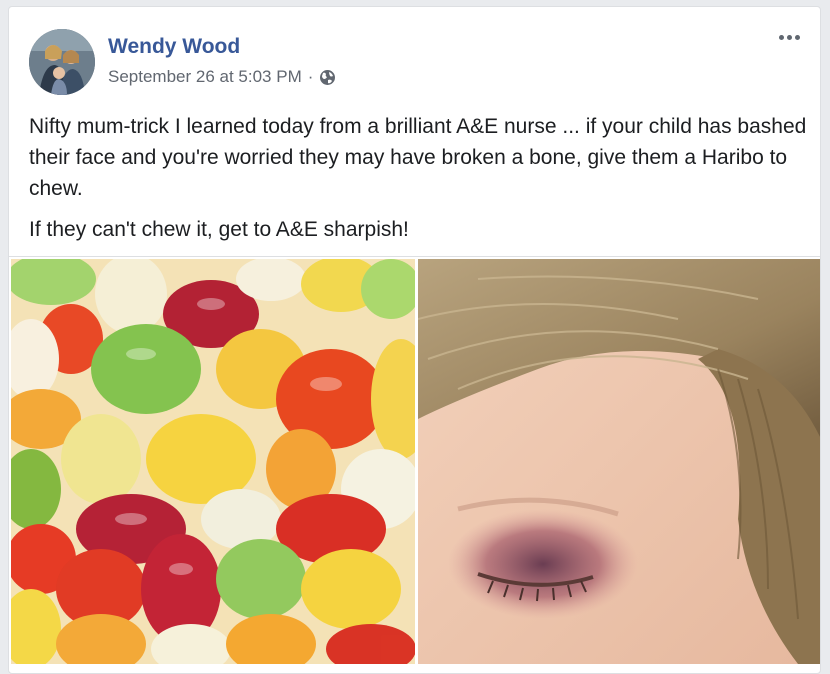 This screenshot has height=674, width=830. I want to click on avatar, so click(62, 62).